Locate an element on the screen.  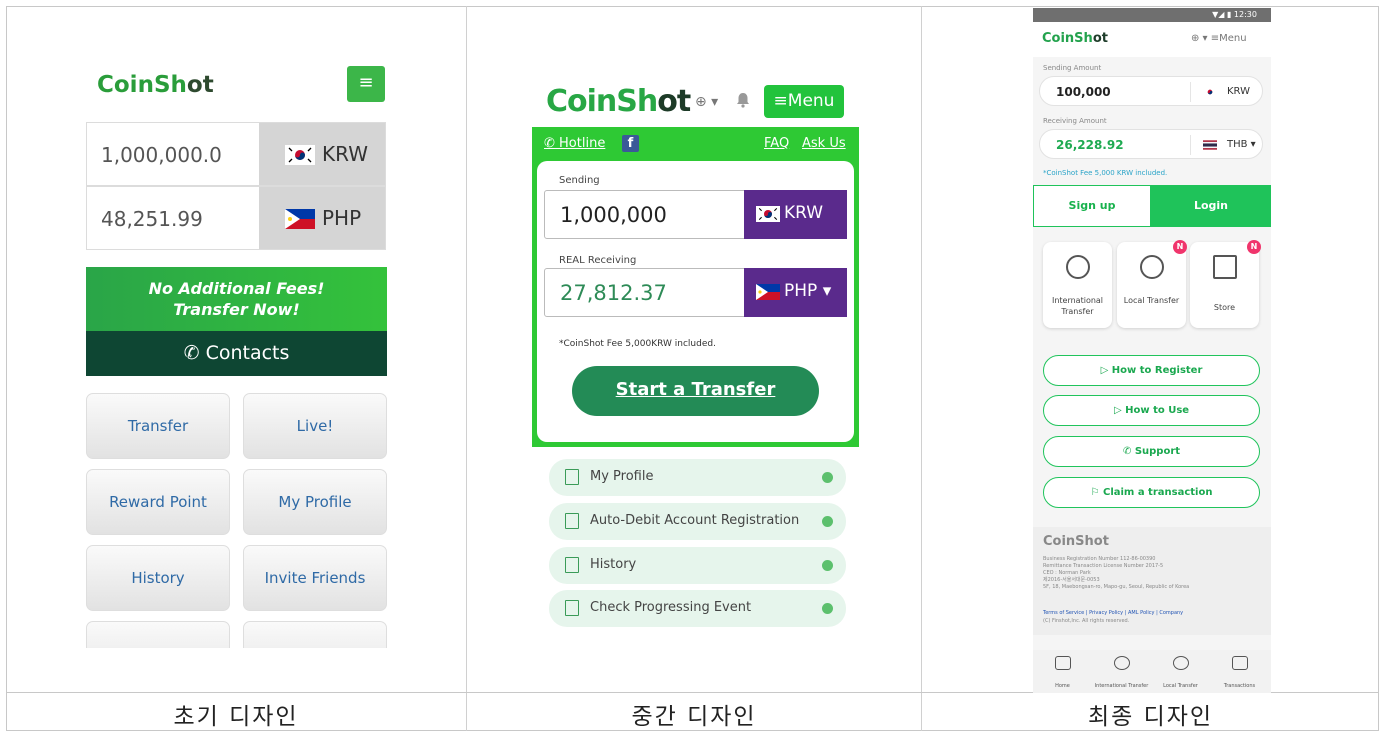
divider is located at coordinates (1190, 92).